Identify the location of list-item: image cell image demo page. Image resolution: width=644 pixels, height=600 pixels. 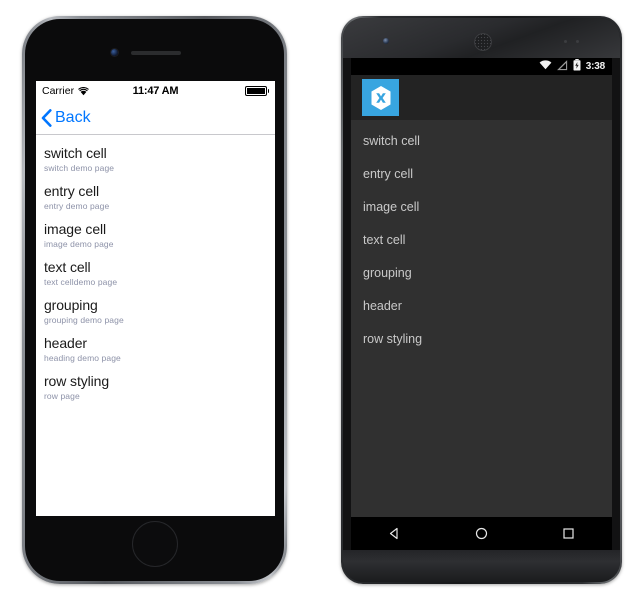
(155, 236).